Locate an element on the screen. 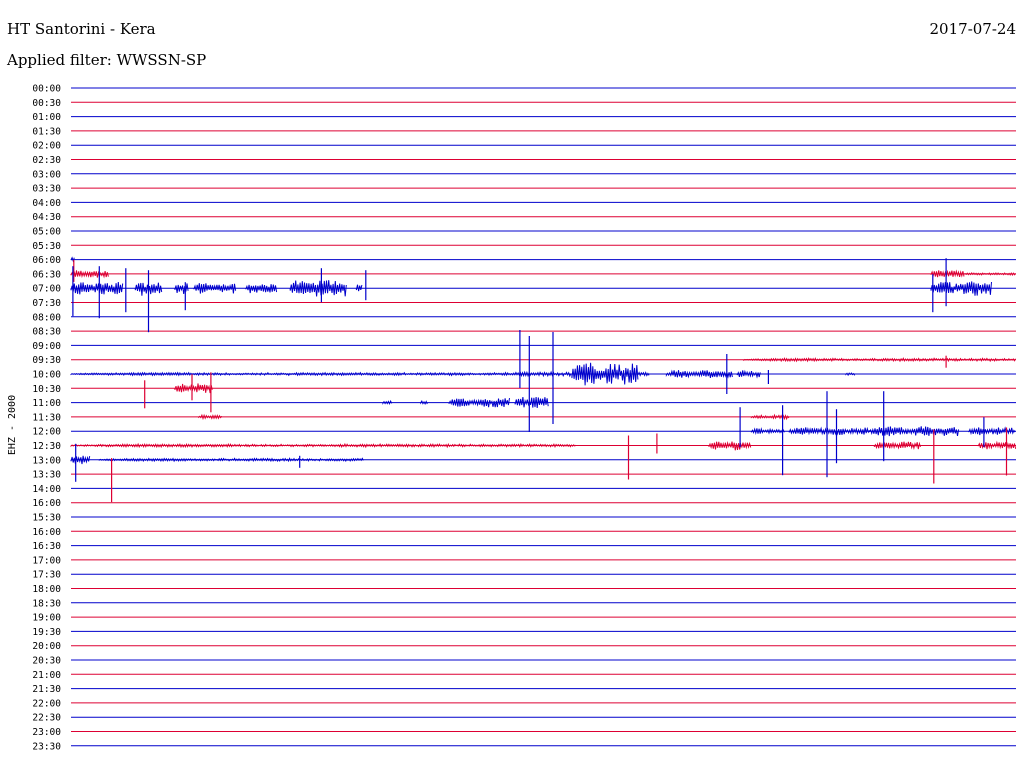 This screenshot has width=1024, height=780. row-tick-label: 07:30 is located at coordinates (46, 303).